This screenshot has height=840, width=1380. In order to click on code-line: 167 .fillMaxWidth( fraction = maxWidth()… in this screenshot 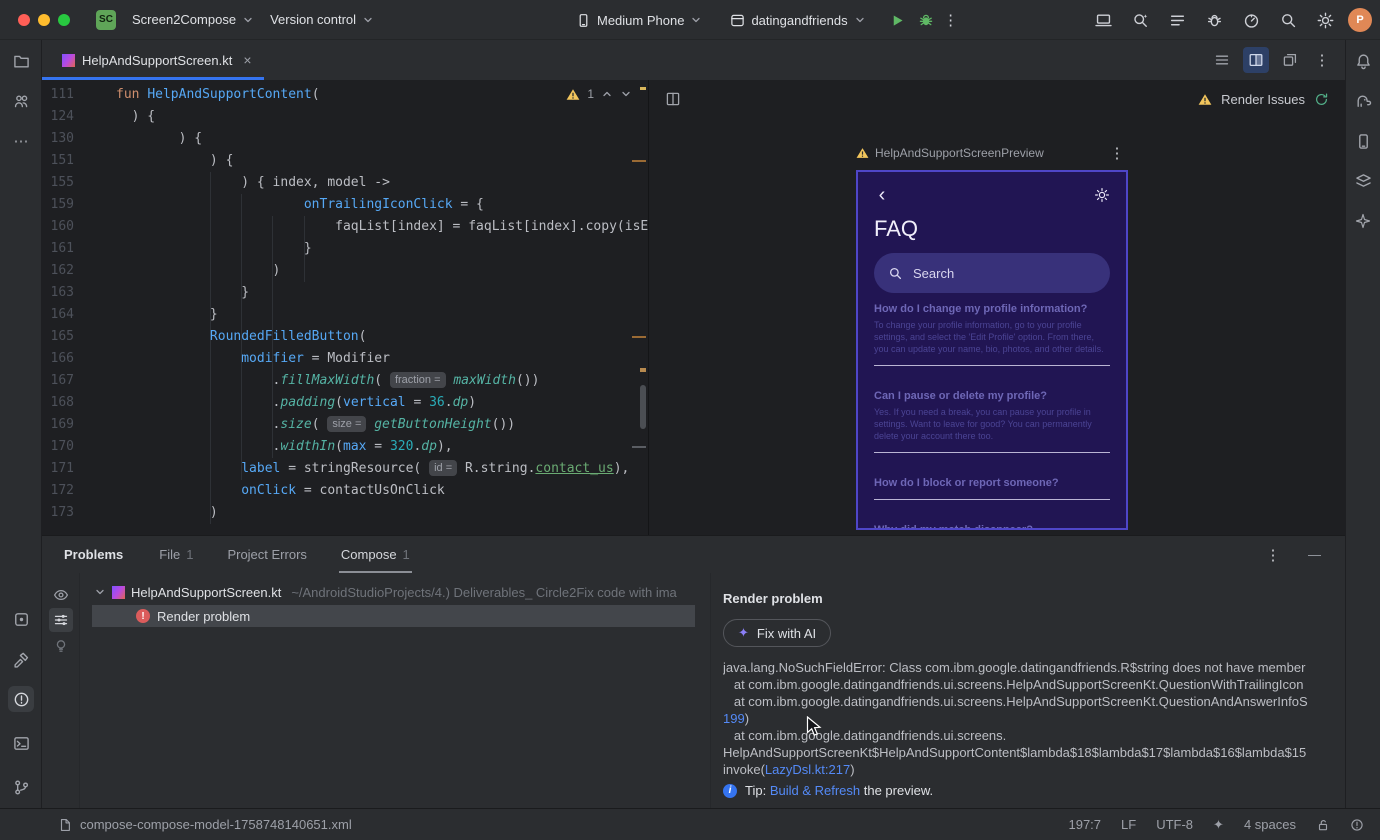, I will do `click(345, 381)`.